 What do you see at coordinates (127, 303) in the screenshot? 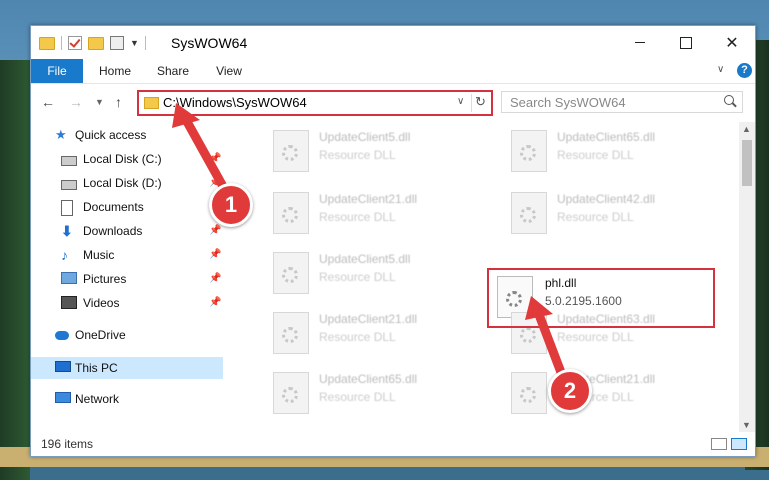
I see `sidebar-item-videos: Videos 📌` at bounding box center [127, 303].